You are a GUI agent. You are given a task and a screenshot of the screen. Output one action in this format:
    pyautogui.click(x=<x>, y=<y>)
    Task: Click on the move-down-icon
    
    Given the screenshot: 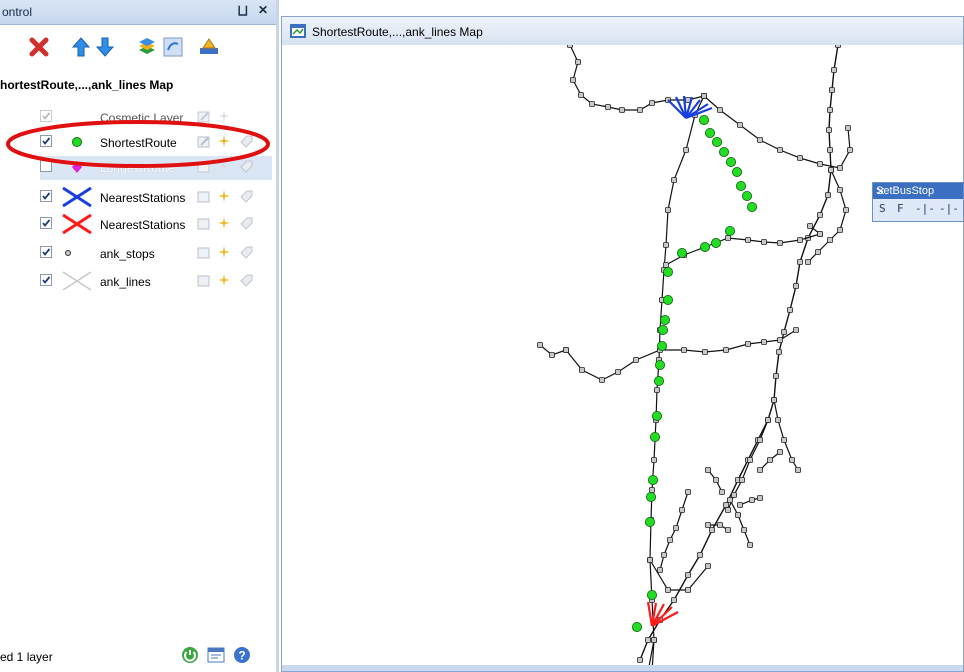 What is the action you would take?
    pyautogui.click(x=105, y=47)
    